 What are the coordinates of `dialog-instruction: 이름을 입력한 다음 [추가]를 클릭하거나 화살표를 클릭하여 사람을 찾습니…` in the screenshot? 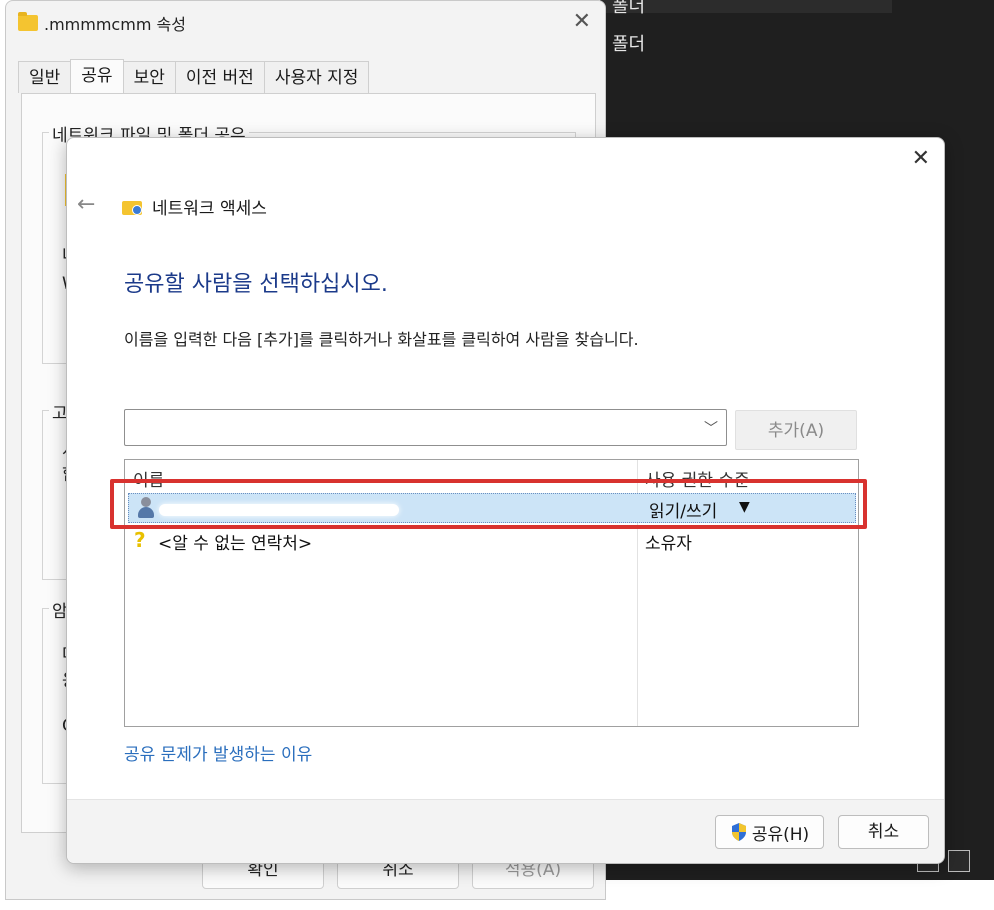 It's located at (381, 339).